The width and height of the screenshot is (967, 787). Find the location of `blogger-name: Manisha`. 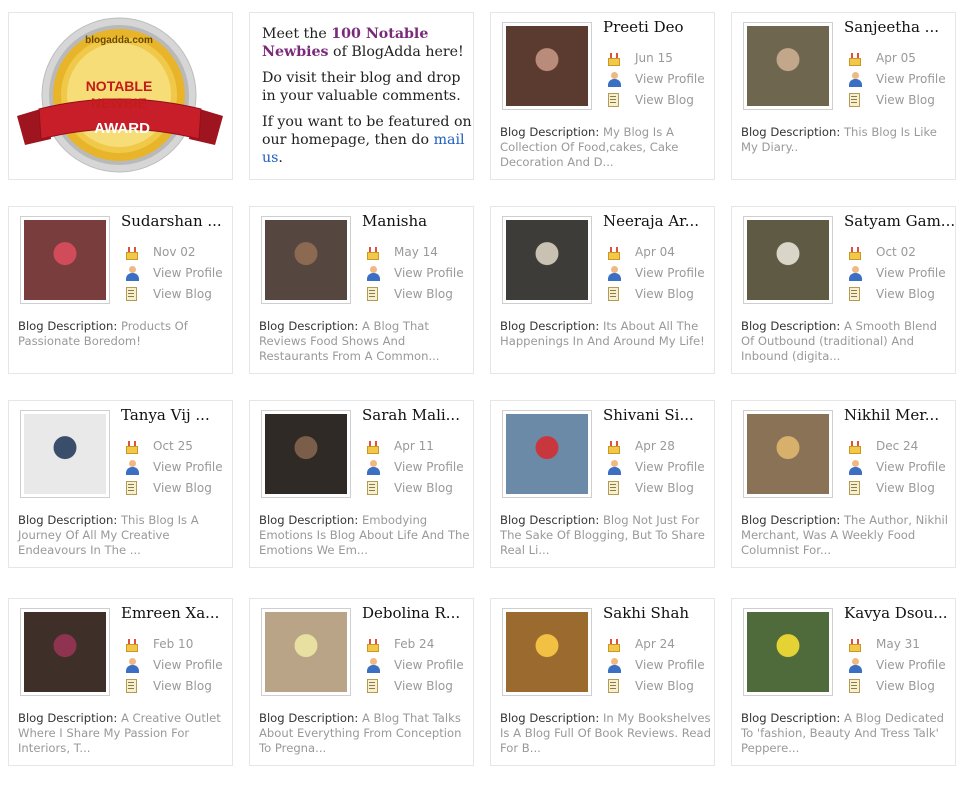

blogger-name: Manisha is located at coordinates (417, 221).